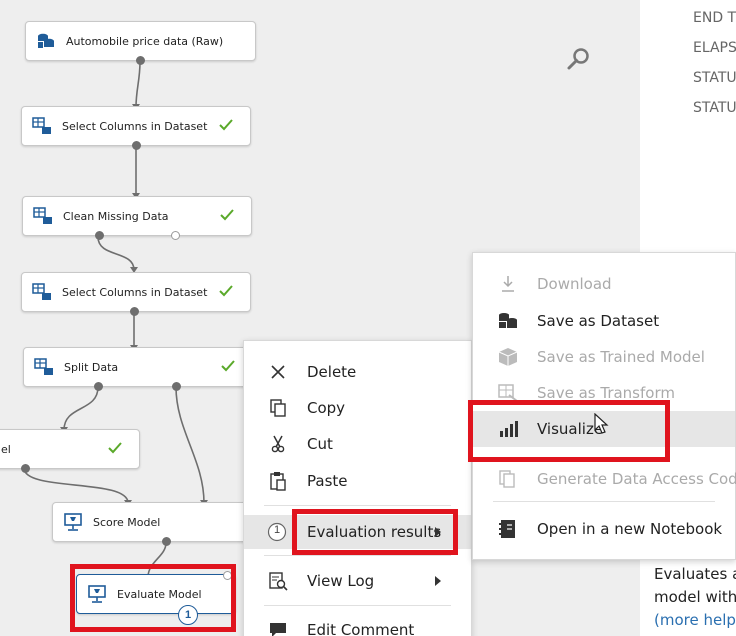  I want to click on menu-item-label: View Log, so click(341, 581).